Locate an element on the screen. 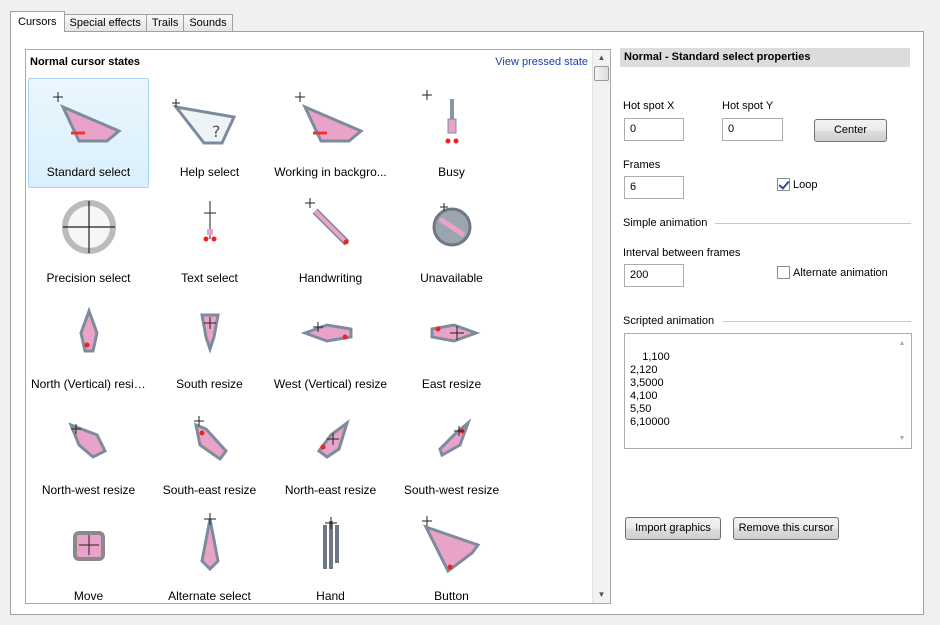 The width and height of the screenshot is (940, 625). loop-checkbox-box is located at coordinates (783, 184).